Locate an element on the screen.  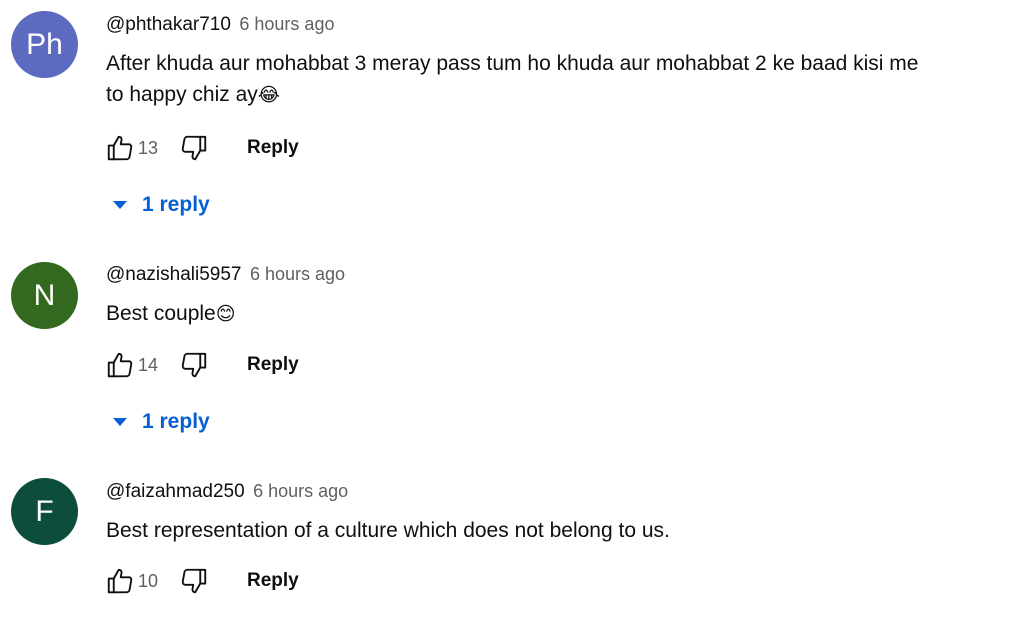
avatar-initials: N is located at coordinates (44, 295).